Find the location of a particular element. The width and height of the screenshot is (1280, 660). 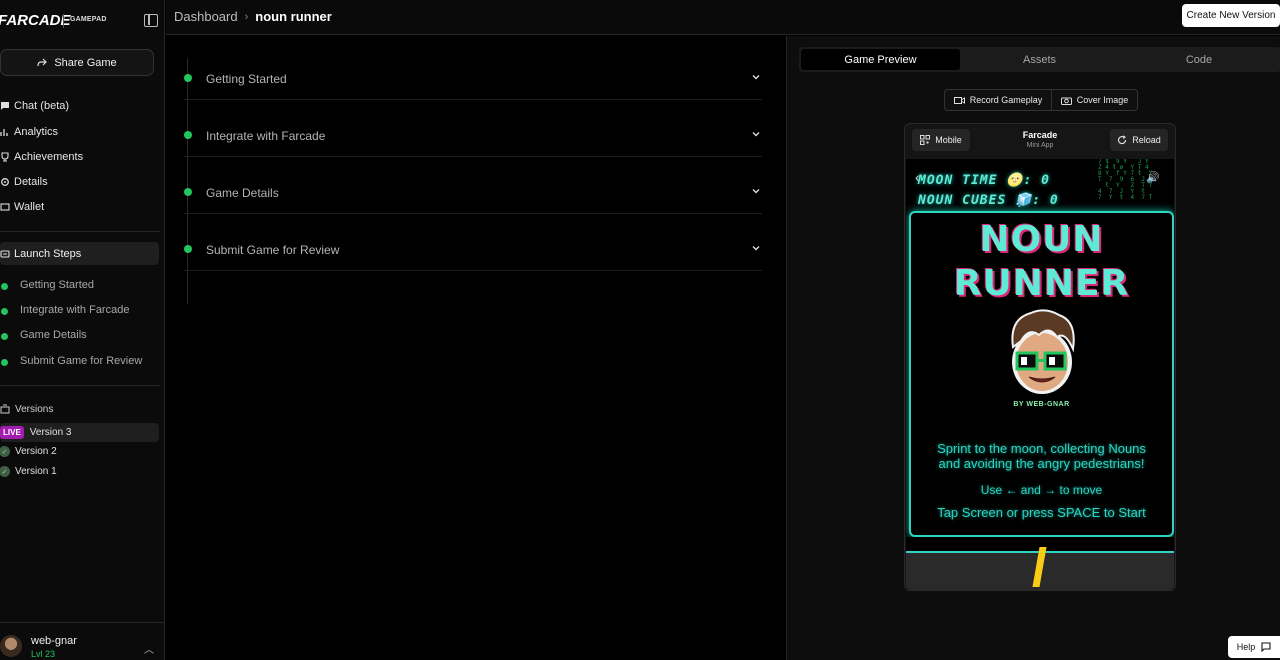

chat-icon is located at coordinates (5, 106).